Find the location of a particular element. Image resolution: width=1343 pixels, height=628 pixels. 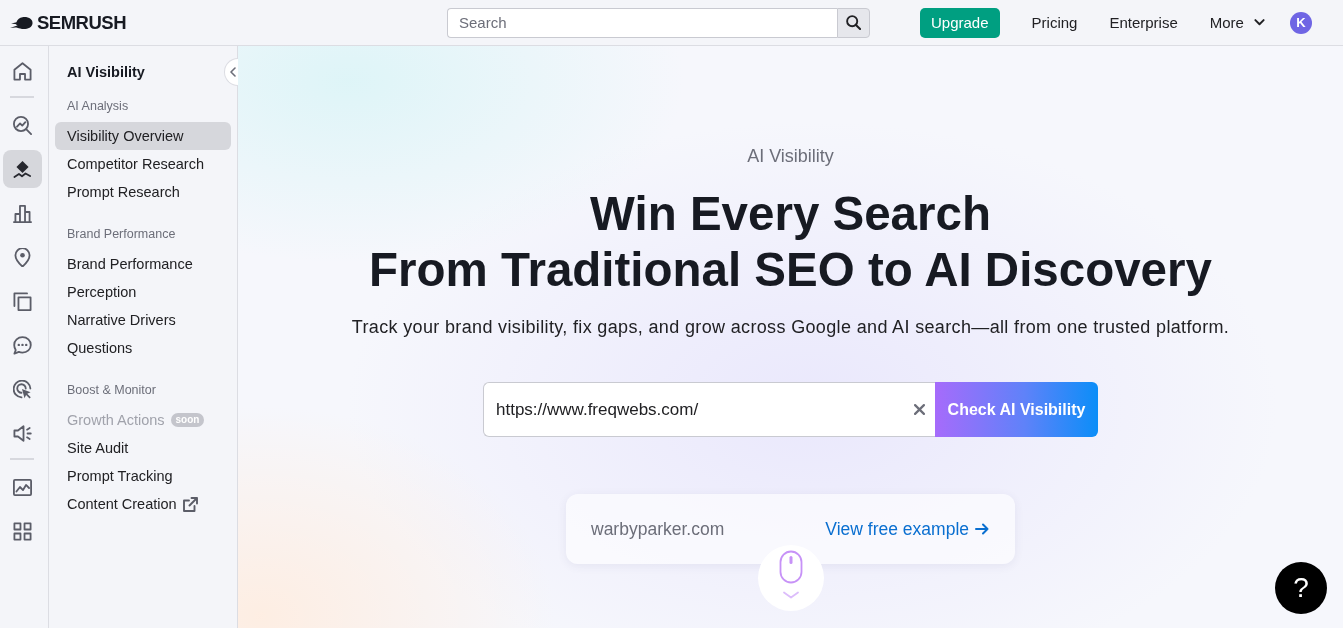

collapse-button is located at coordinates (231, 72).